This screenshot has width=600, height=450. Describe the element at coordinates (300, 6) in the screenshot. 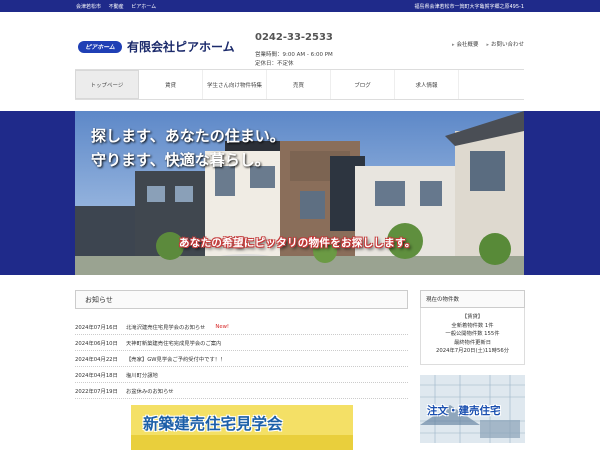

I see `top-info-bar: 会津若松市 不動産 ピアホーム 福島県会津若松市一箕町大字亀賀字郷之原495-1` at that location.